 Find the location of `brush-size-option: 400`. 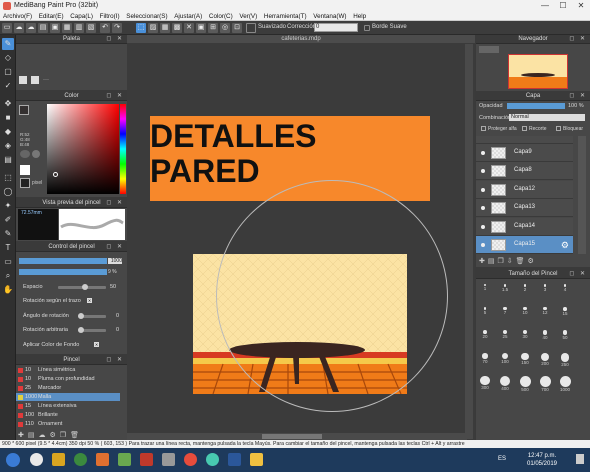

brush-size-option: 400 is located at coordinates (505, 382).